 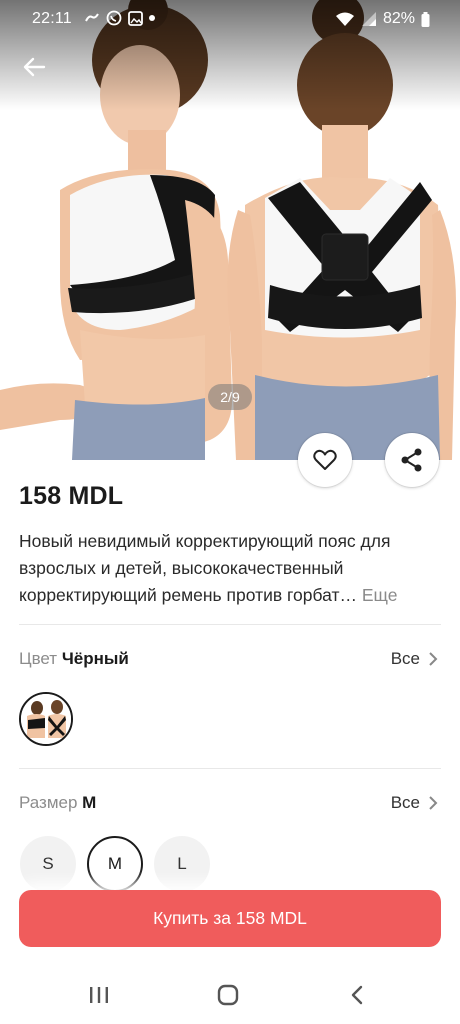 I want to click on status-left-icons, so click(x=119, y=18).